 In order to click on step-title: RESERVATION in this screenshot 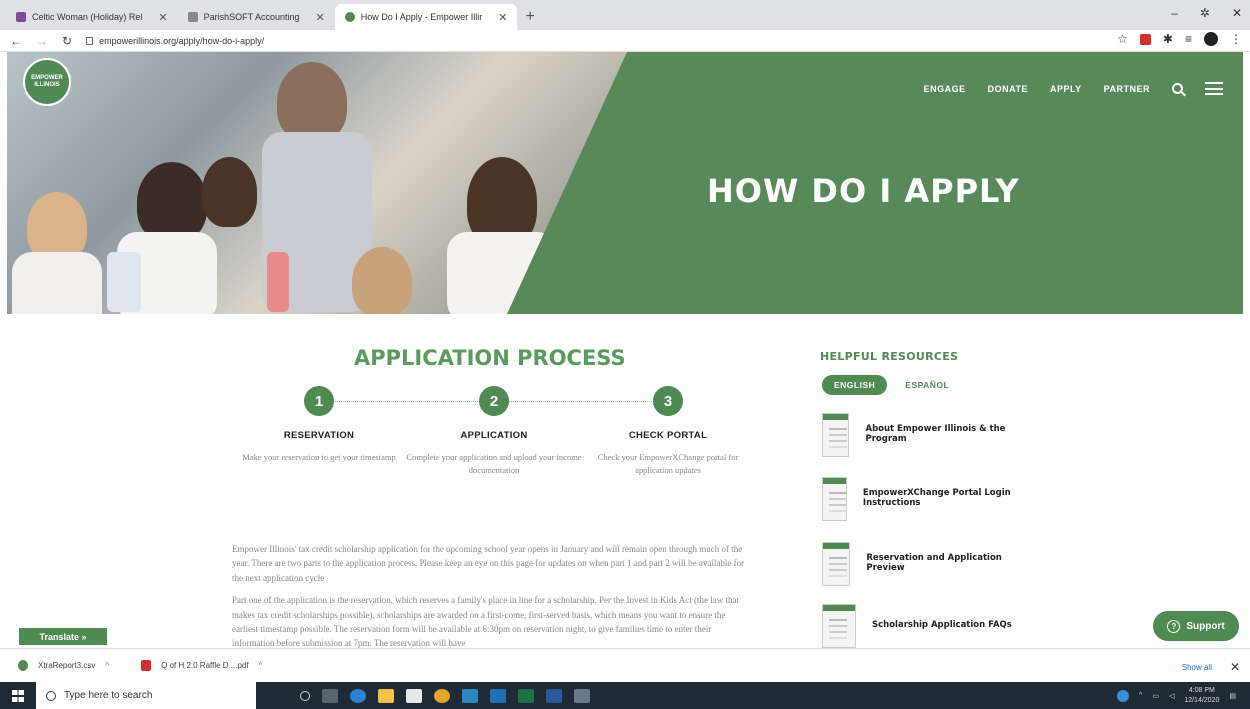, I will do `click(319, 435)`.